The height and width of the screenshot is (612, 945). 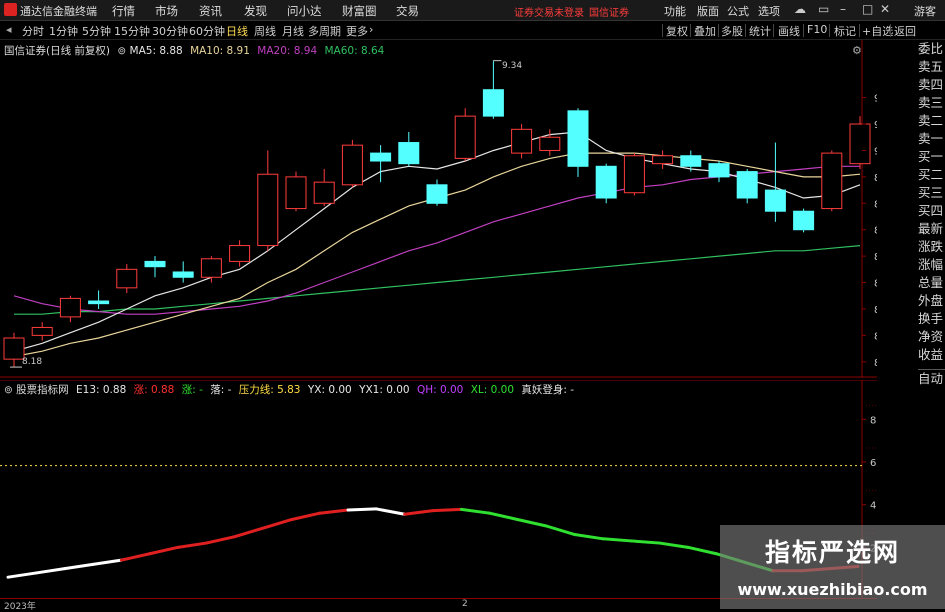 What do you see at coordinates (237, 31) in the screenshot?
I see `period-daily: 日线` at bounding box center [237, 31].